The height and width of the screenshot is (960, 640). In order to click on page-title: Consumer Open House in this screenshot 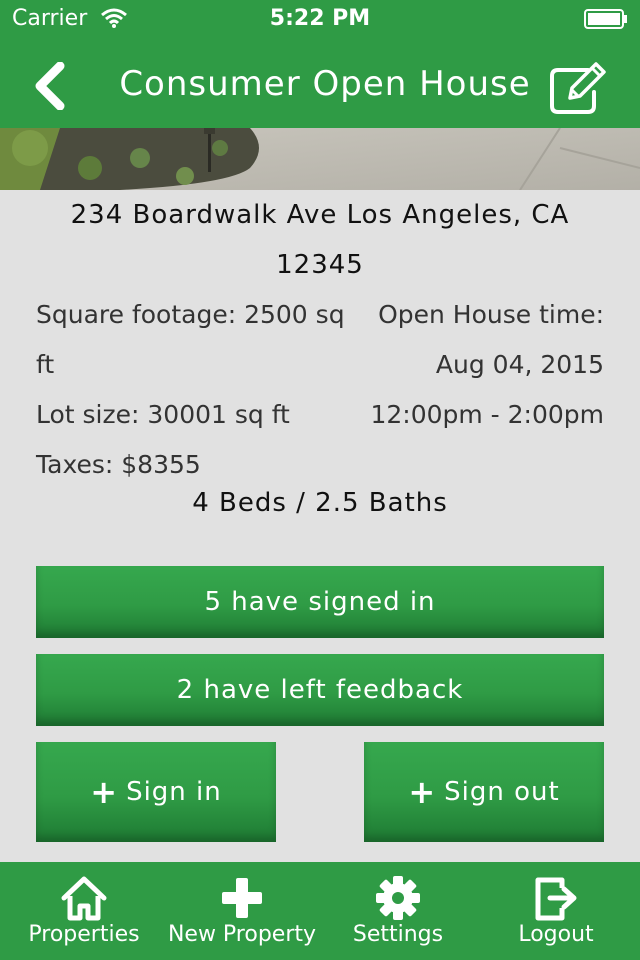, I will do `click(325, 84)`.